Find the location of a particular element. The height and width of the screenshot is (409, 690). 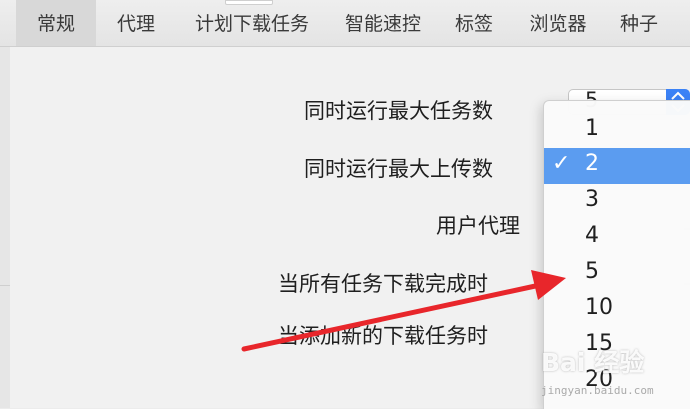

arrow-head is located at coordinates (548, 285).